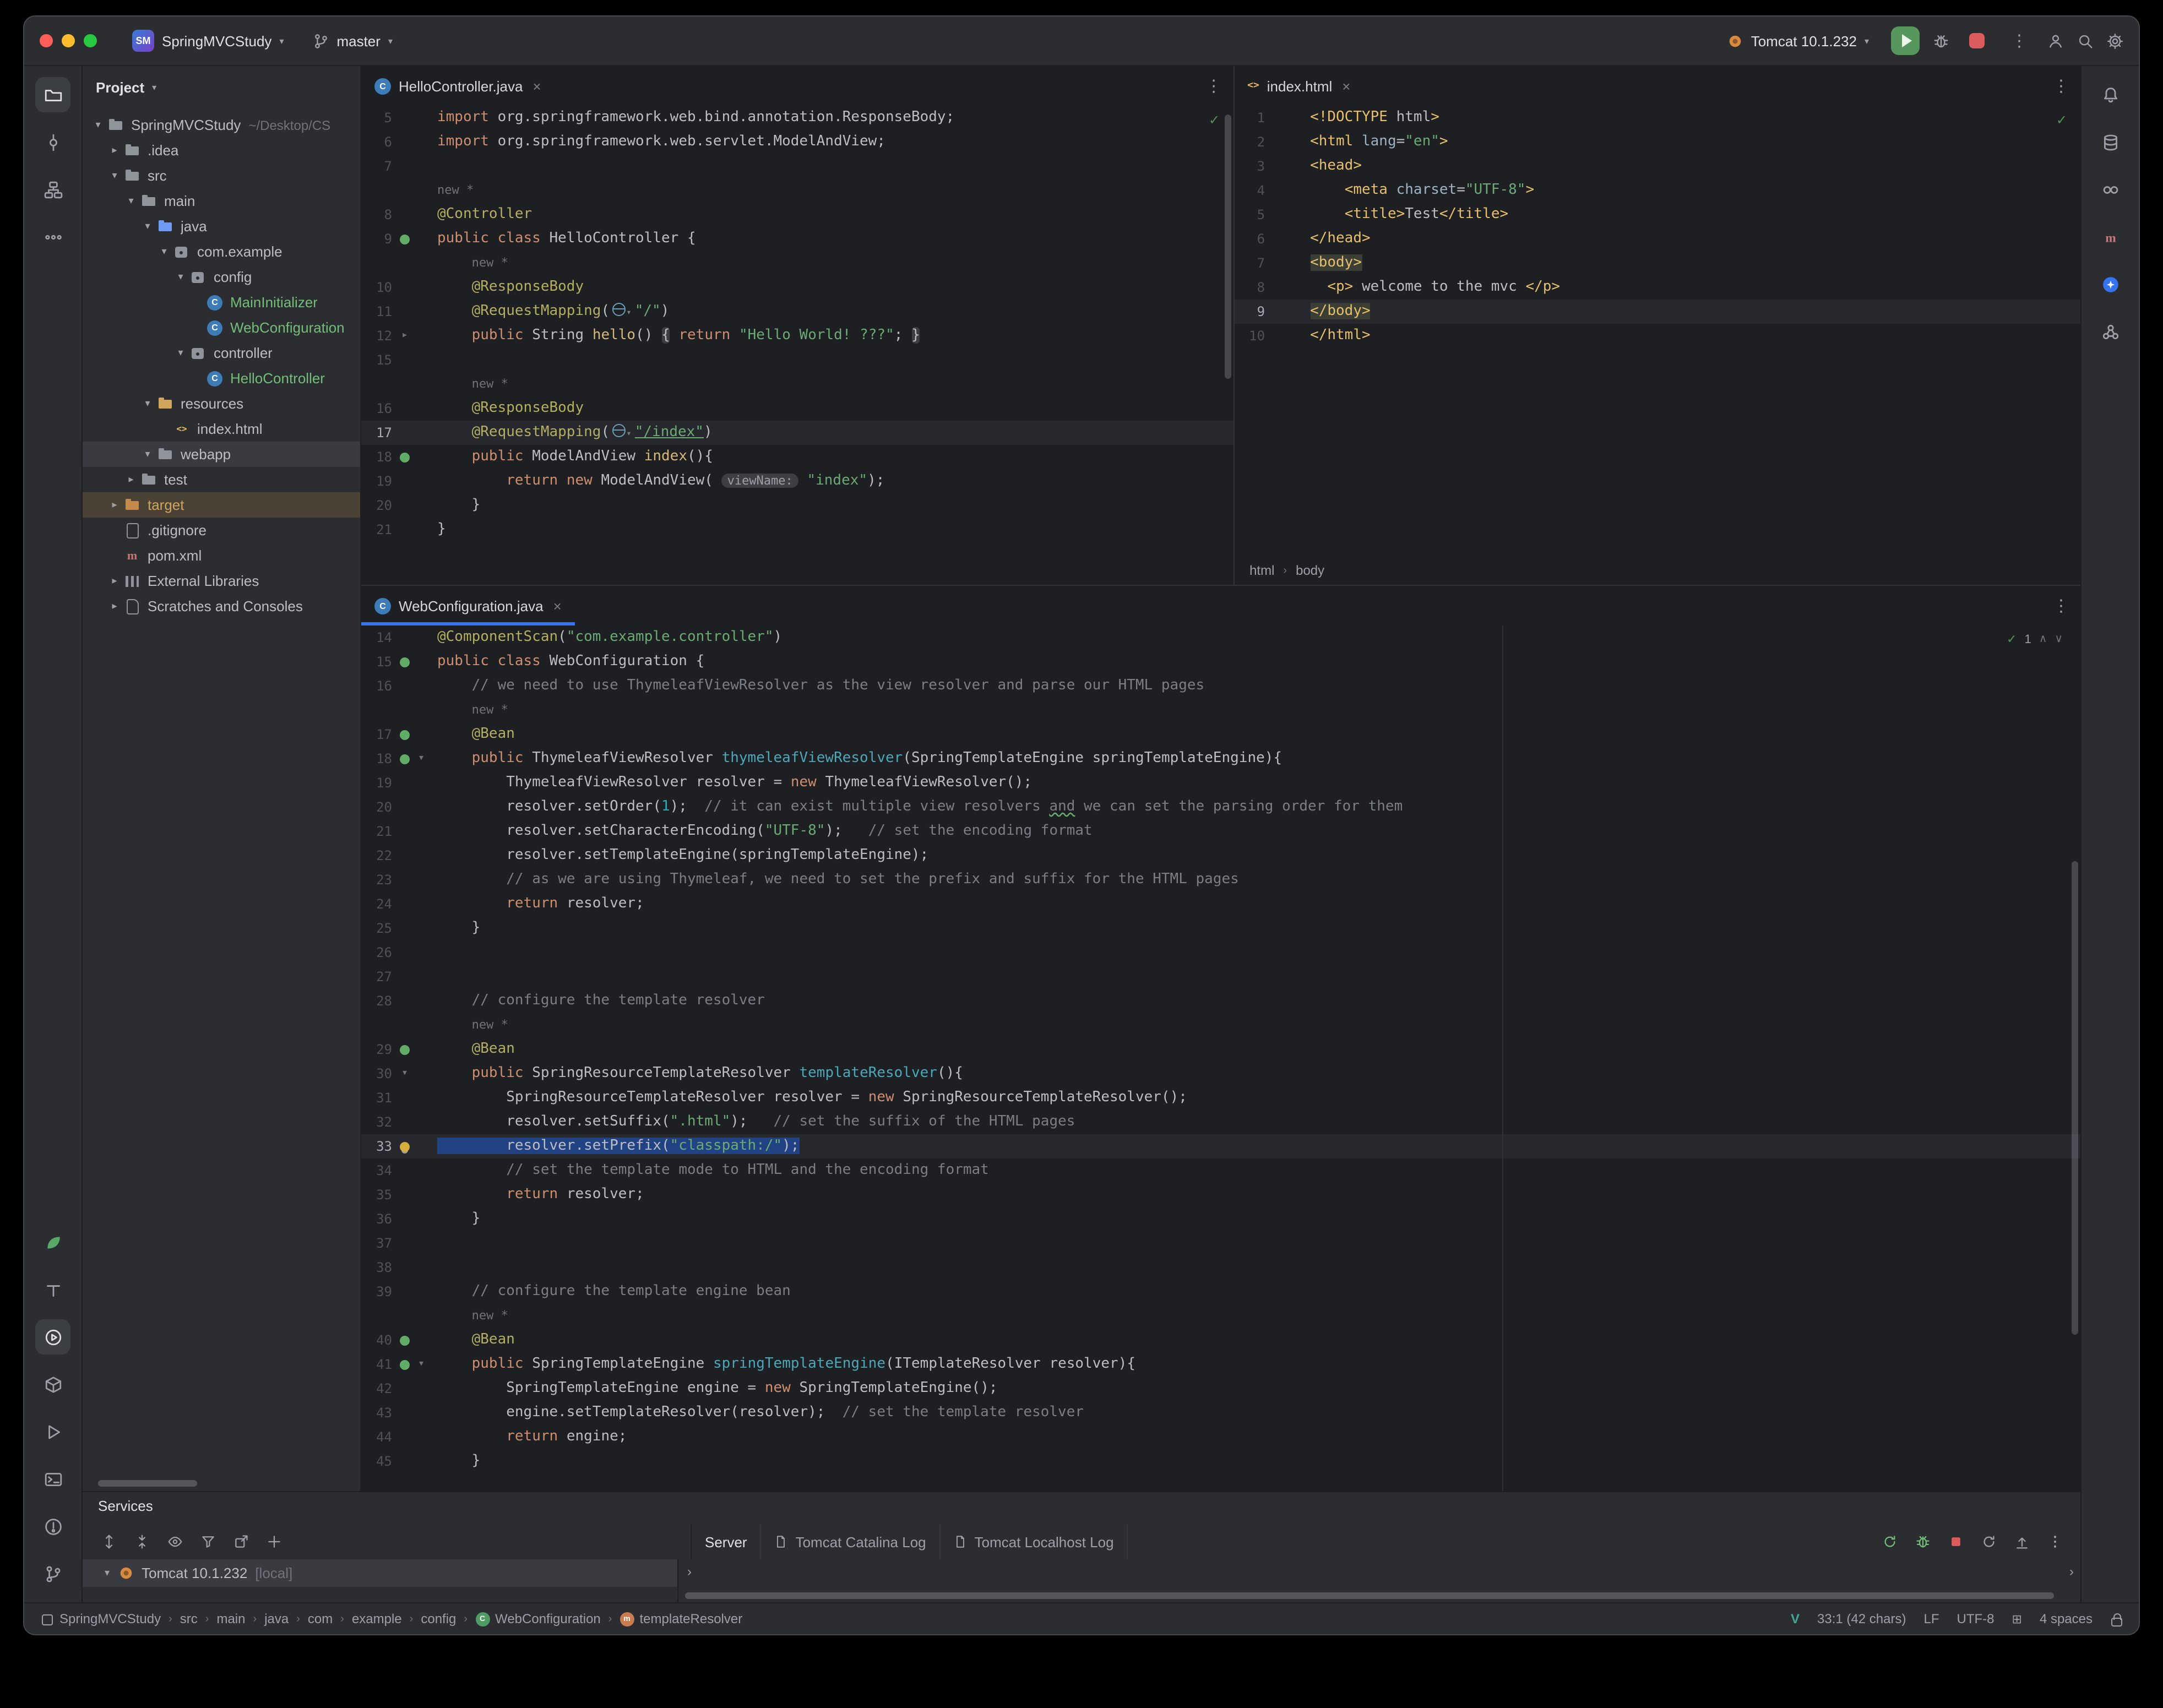  Describe the element at coordinates (376, 1243) in the screenshot. I see `line-number: 37` at that location.